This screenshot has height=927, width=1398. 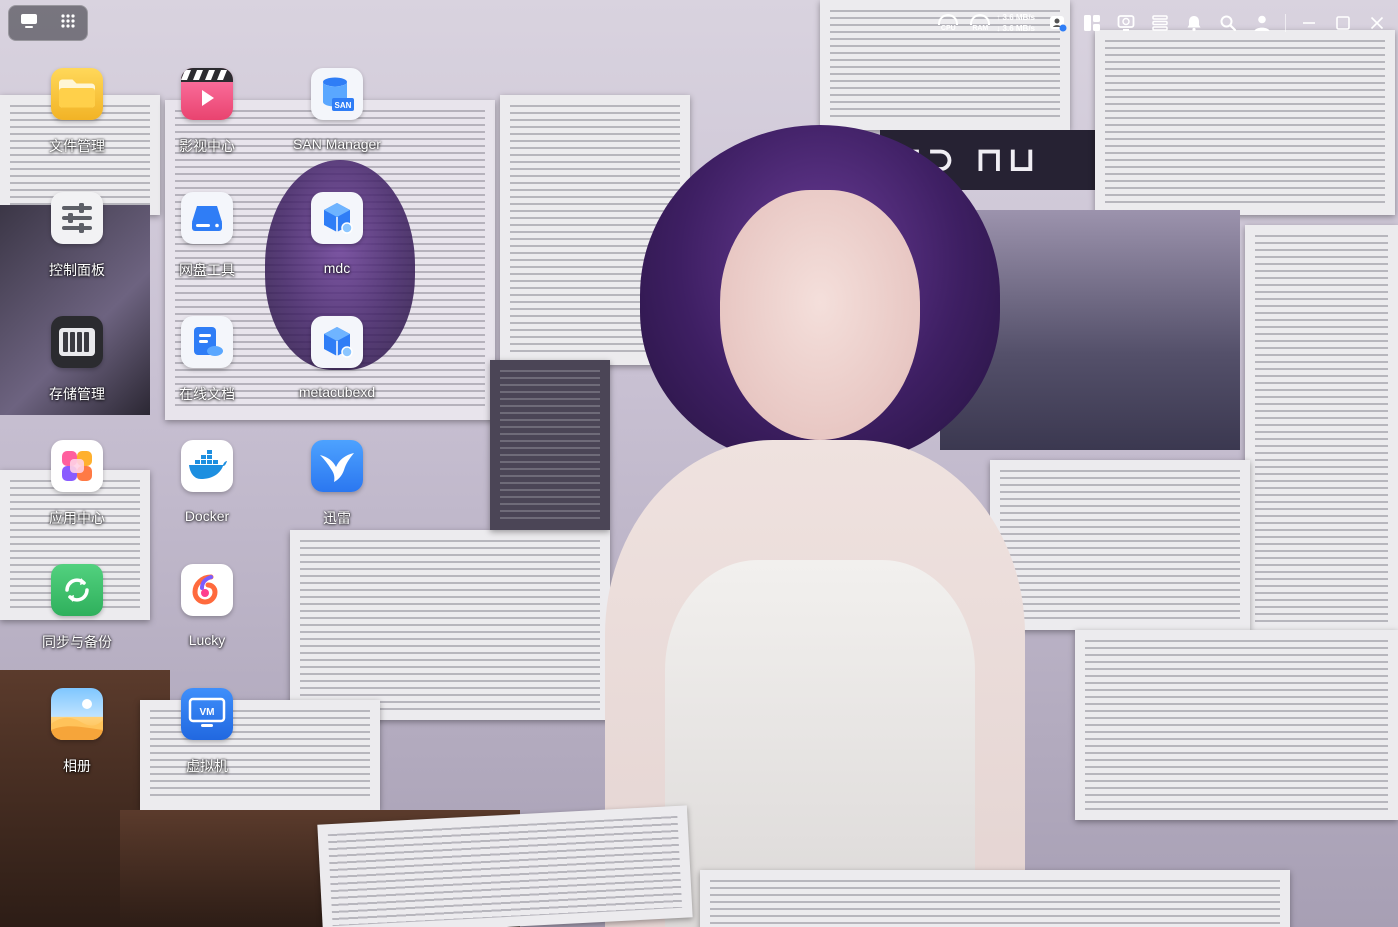 What do you see at coordinates (207, 766) in the screenshot?
I see `app-label: 虚拟机` at bounding box center [207, 766].